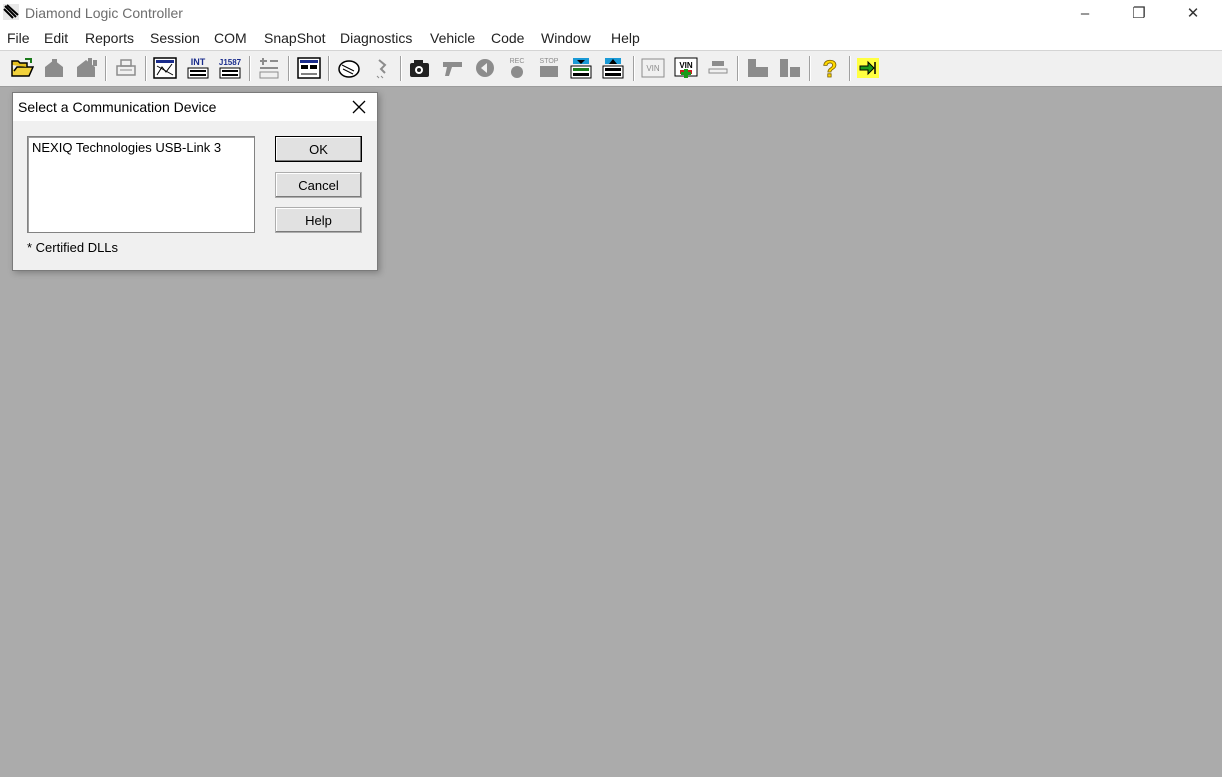 The height and width of the screenshot is (777, 1222). What do you see at coordinates (175, 38) in the screenshot?
I see `menu-session: Session` at bounding box center [175, 38].